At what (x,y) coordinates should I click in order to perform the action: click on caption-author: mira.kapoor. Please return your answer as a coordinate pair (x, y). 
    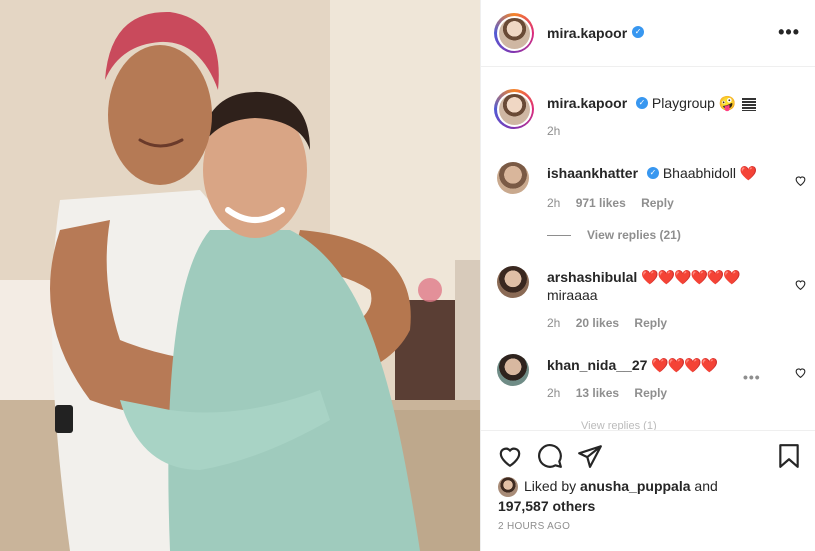
    Looking at the image, I should click on (587, 103).